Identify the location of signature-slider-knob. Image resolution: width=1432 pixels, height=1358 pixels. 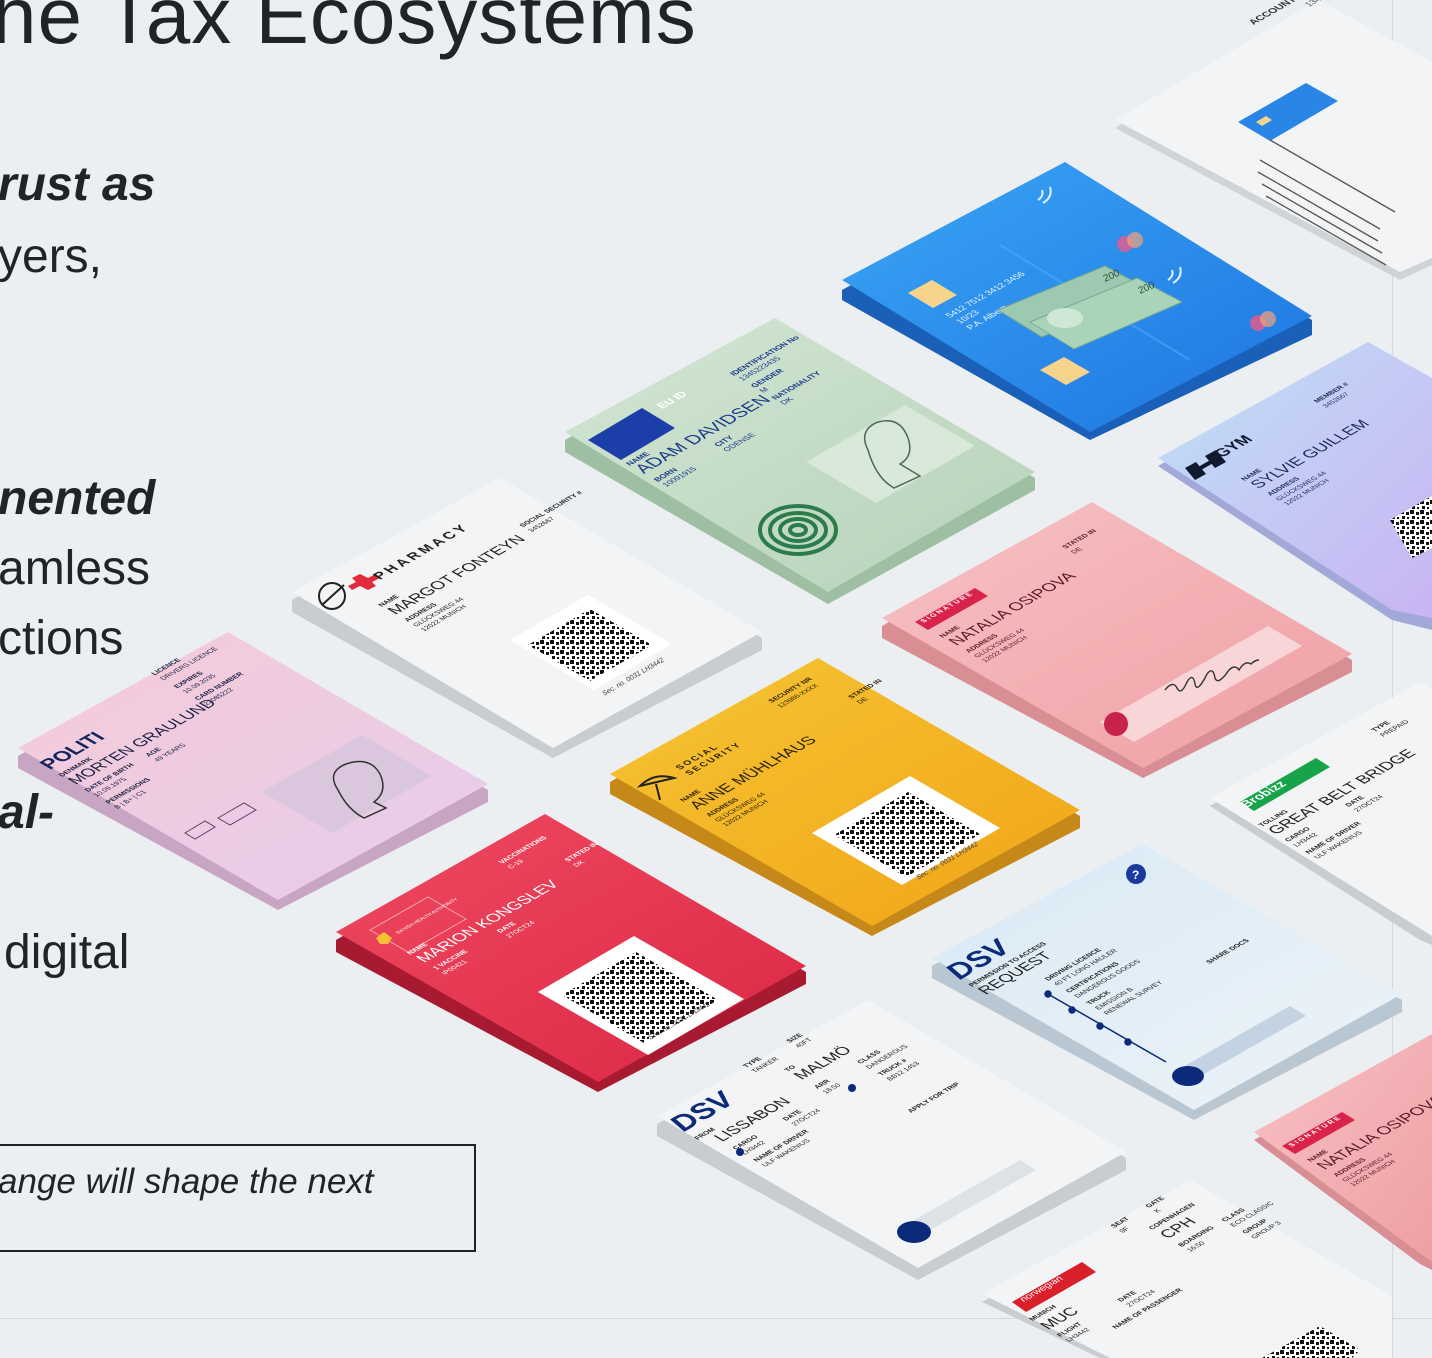
(1116, 724).